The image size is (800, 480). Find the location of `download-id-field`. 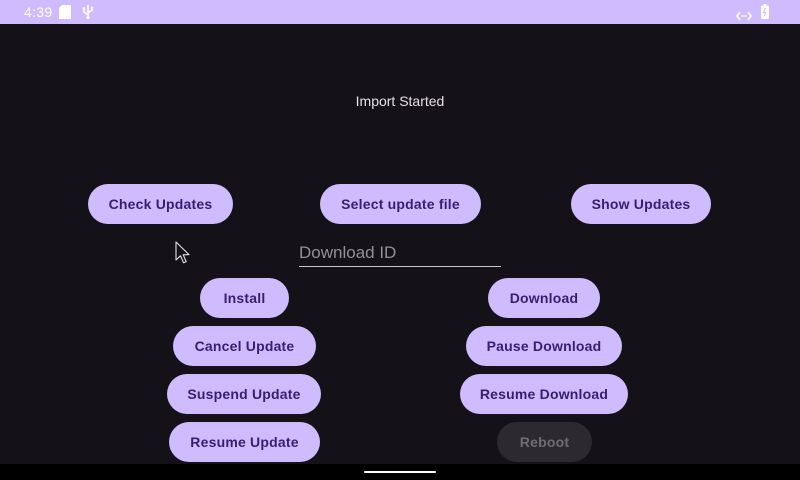

download-id-field is located at coordinates (400, 253).